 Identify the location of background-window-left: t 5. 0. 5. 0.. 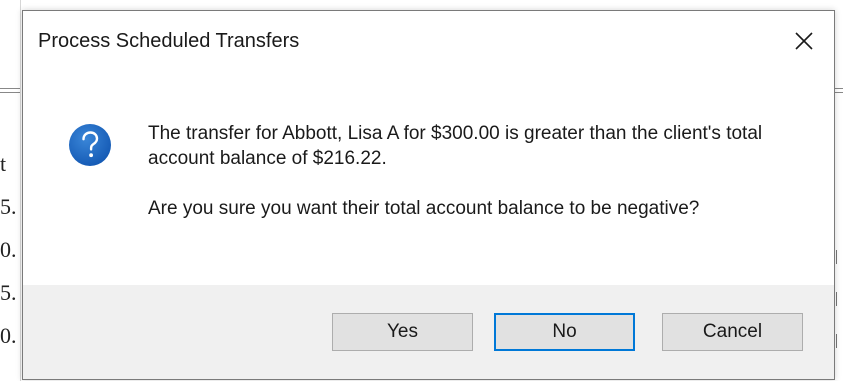
(10, 190).